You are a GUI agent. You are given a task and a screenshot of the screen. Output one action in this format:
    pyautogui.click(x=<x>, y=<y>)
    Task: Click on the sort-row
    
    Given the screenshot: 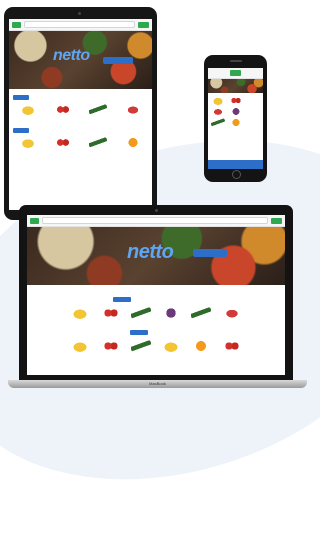 What is the action you would take?
    pyautogui.click(x=156, y=287)
    